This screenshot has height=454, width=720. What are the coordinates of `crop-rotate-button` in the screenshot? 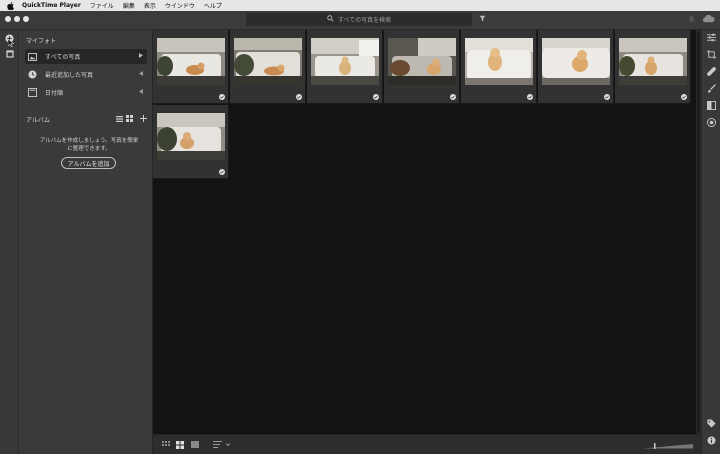 It's located at (711, 55).